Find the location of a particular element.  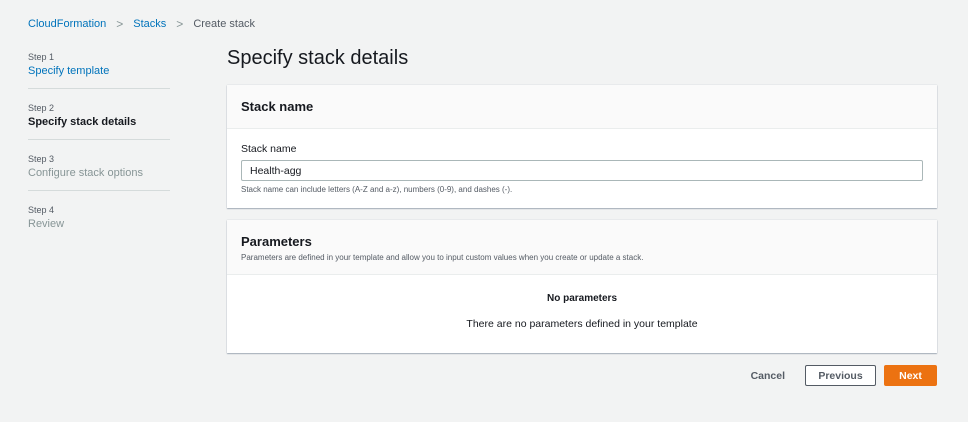

step-title: Configure stack options is located at coordinates (85, 173).